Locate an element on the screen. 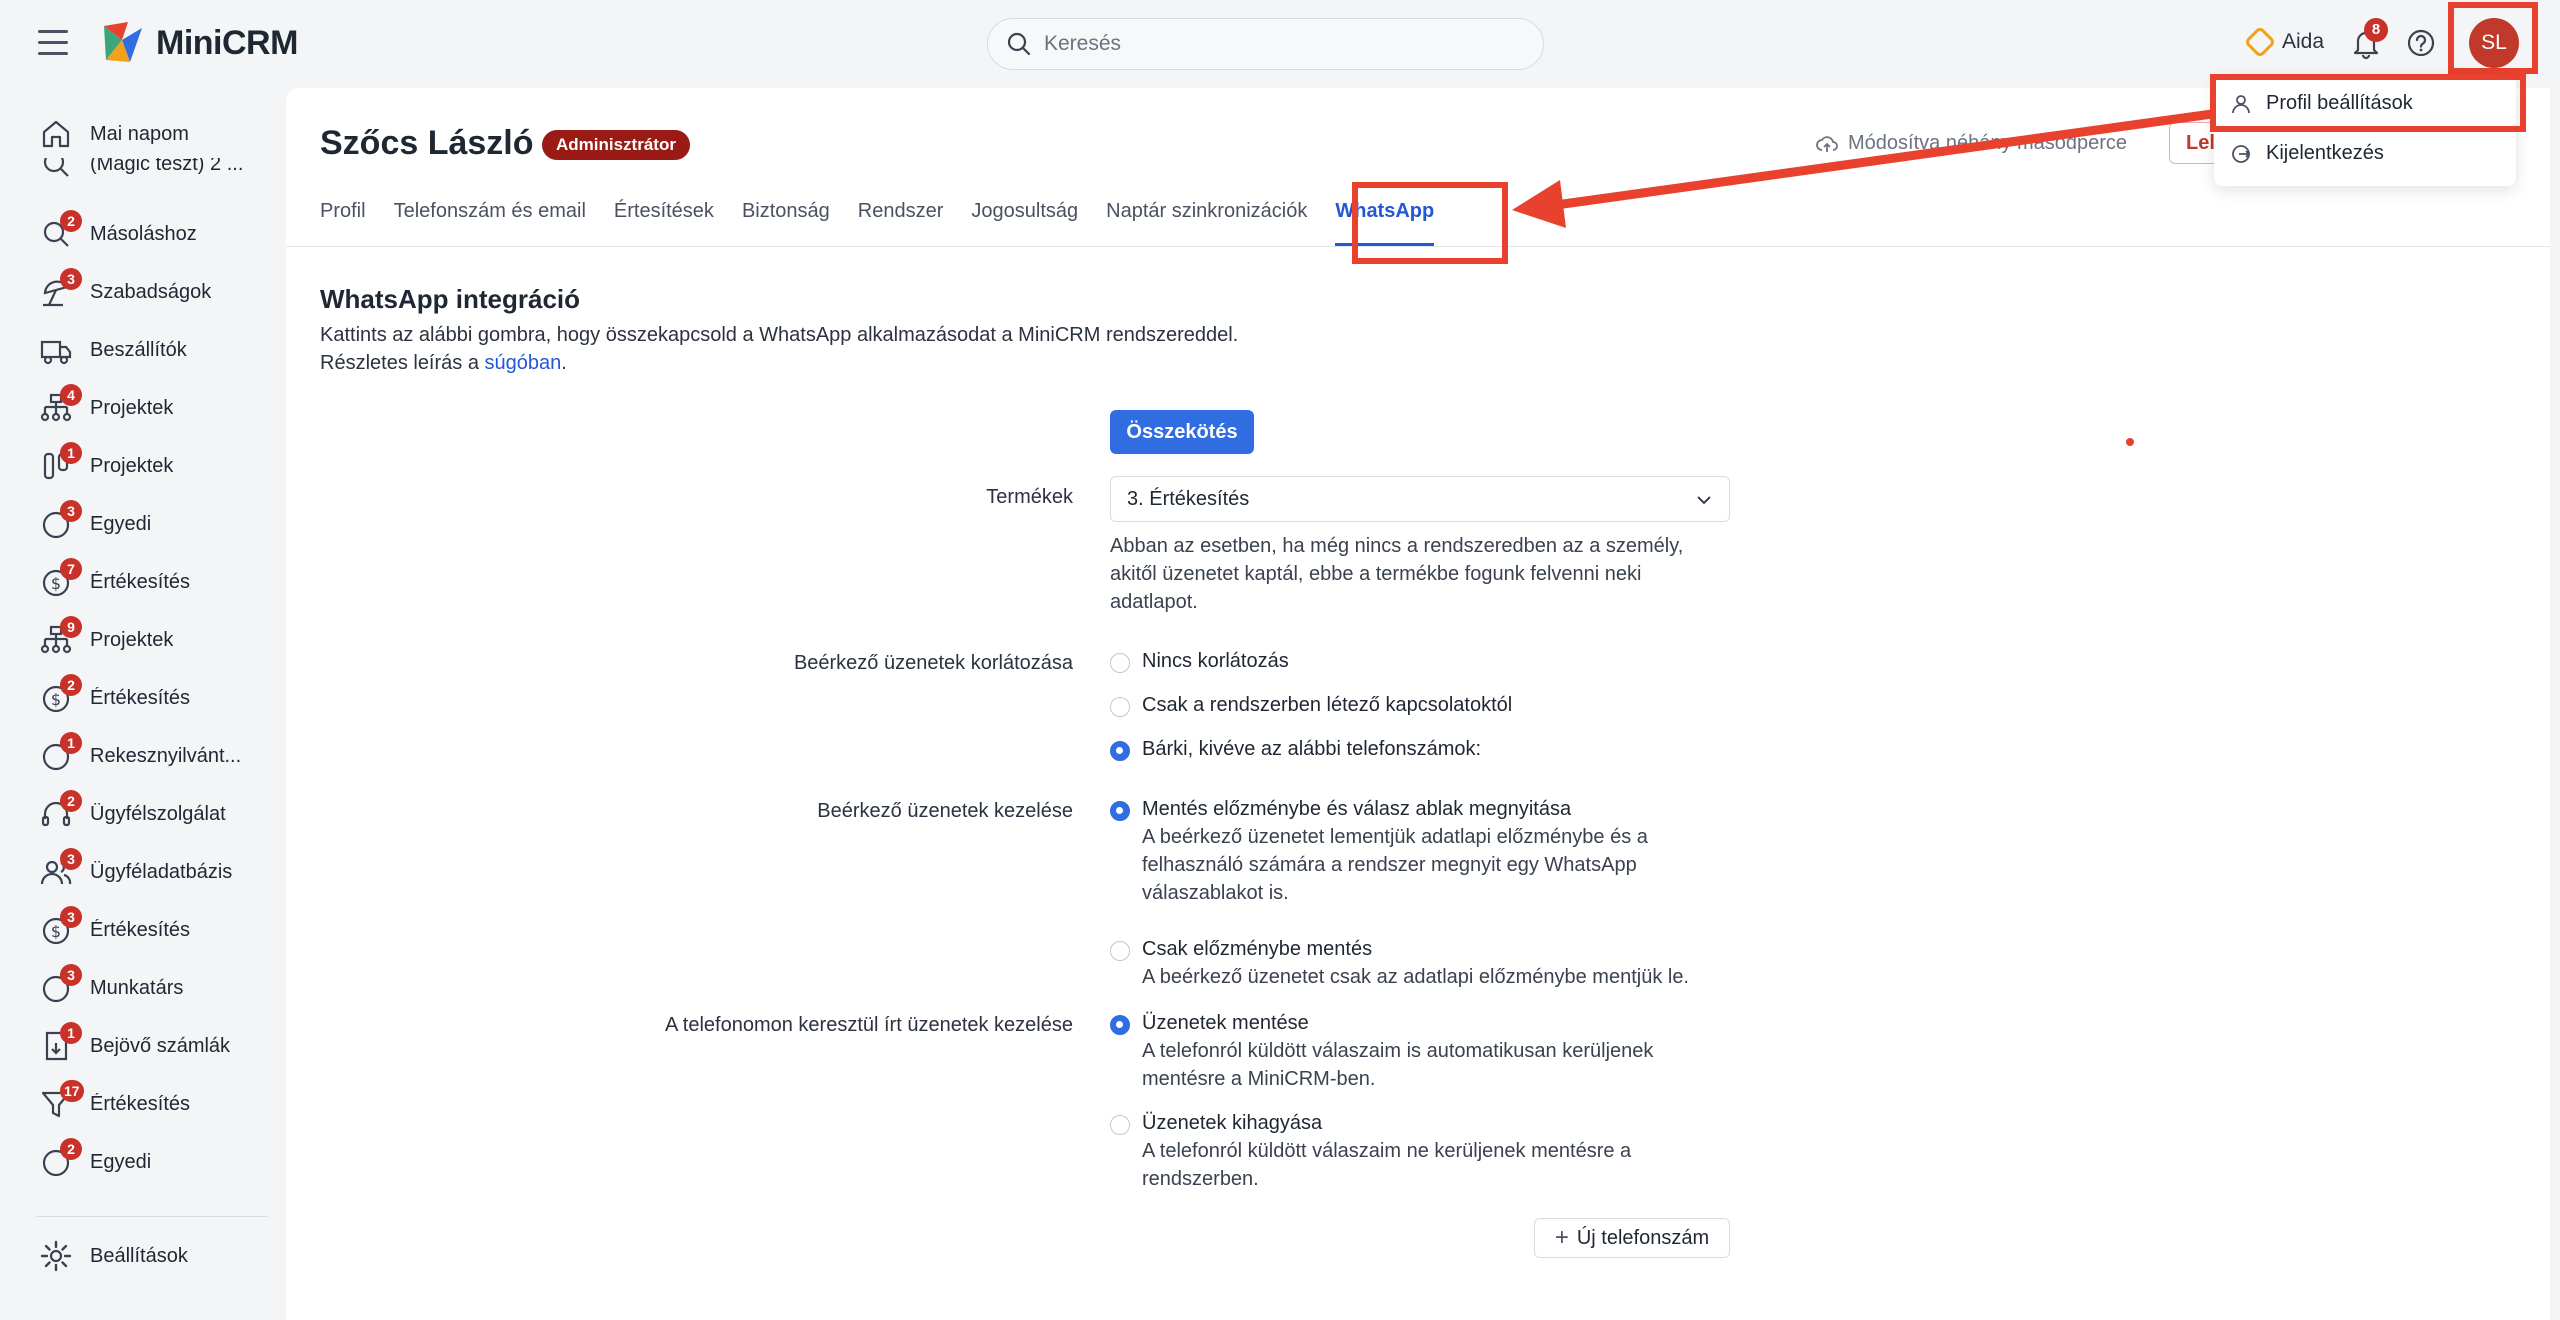 This screenshot has width=2560, height=1320. sidebar-item-munkatars: 3 Munkatárs is located at coordinates (156, 986).